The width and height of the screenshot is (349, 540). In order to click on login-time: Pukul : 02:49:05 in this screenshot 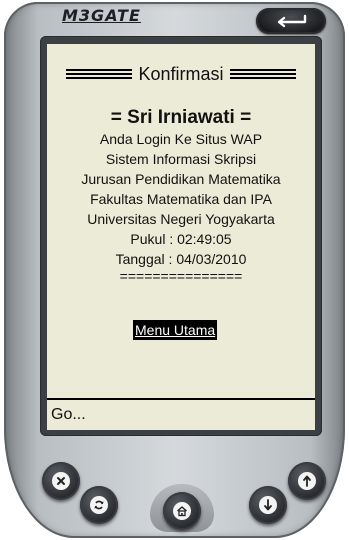, I will do `click(181, 239)`.